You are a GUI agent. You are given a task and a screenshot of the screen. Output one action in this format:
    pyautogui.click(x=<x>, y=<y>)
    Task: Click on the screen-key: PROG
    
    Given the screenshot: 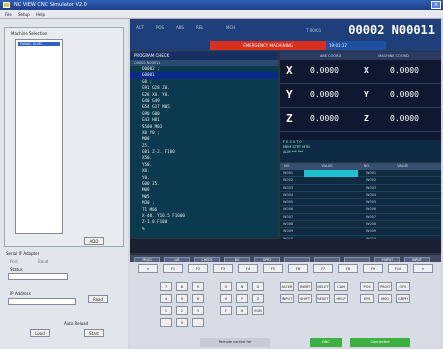 What is the action you would take?
    pyautogui.click(x=385, y=286)
    